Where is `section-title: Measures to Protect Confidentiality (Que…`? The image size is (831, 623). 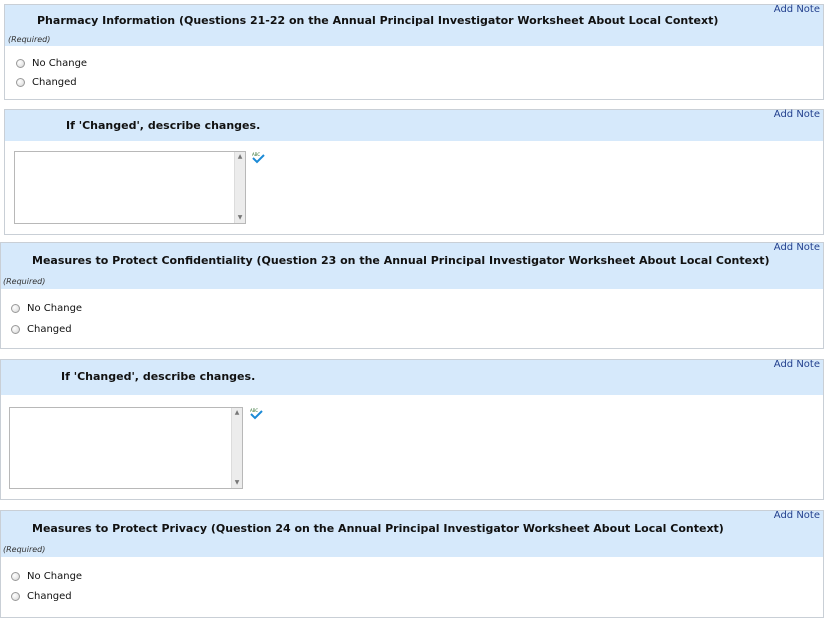 section-title: Measures to Protect Confidentiality (Que… is located at coordinates (401, 260).